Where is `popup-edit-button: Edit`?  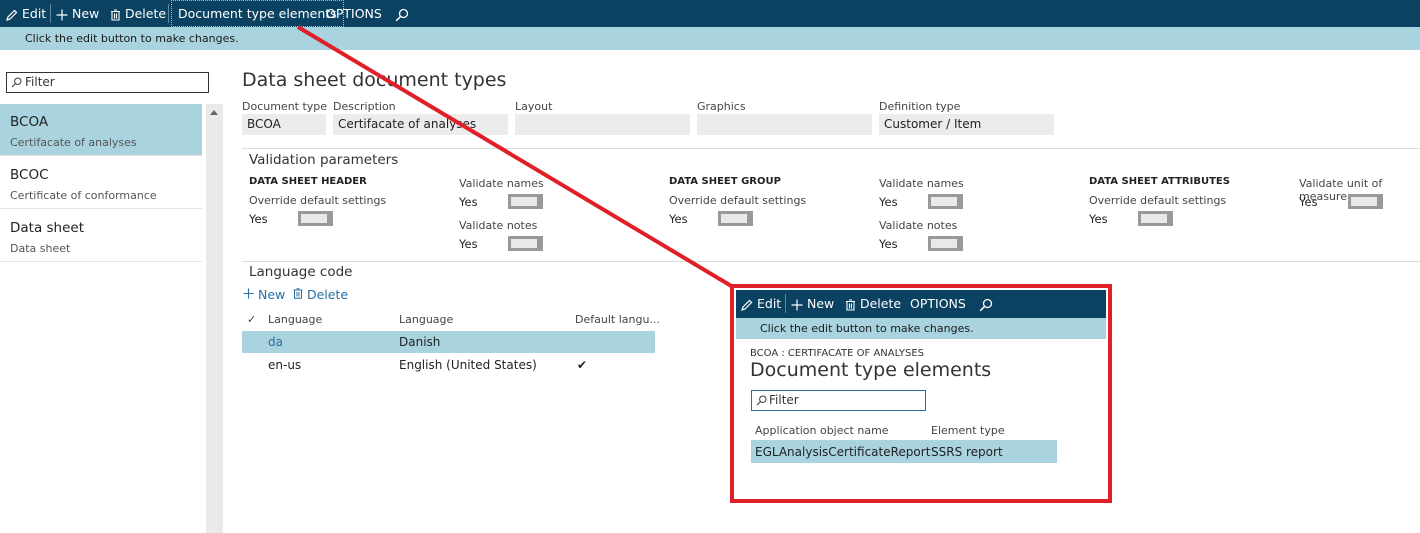
popup-edit-button: Edit is located at coordinates (761, 304).